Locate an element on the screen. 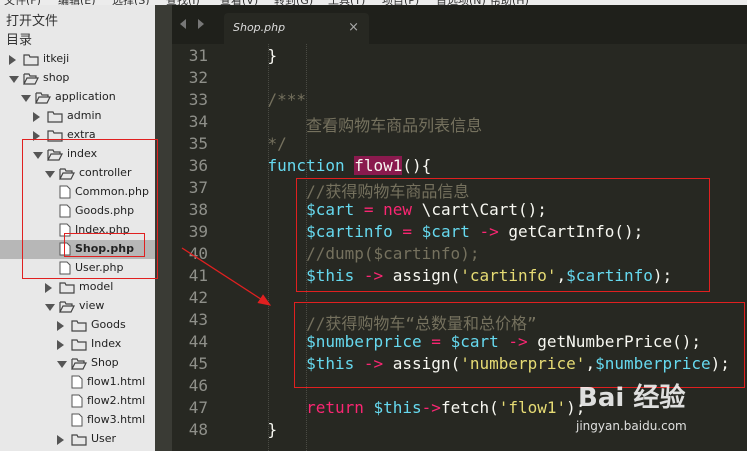  code-token: function is located at coordinates (292, 165).